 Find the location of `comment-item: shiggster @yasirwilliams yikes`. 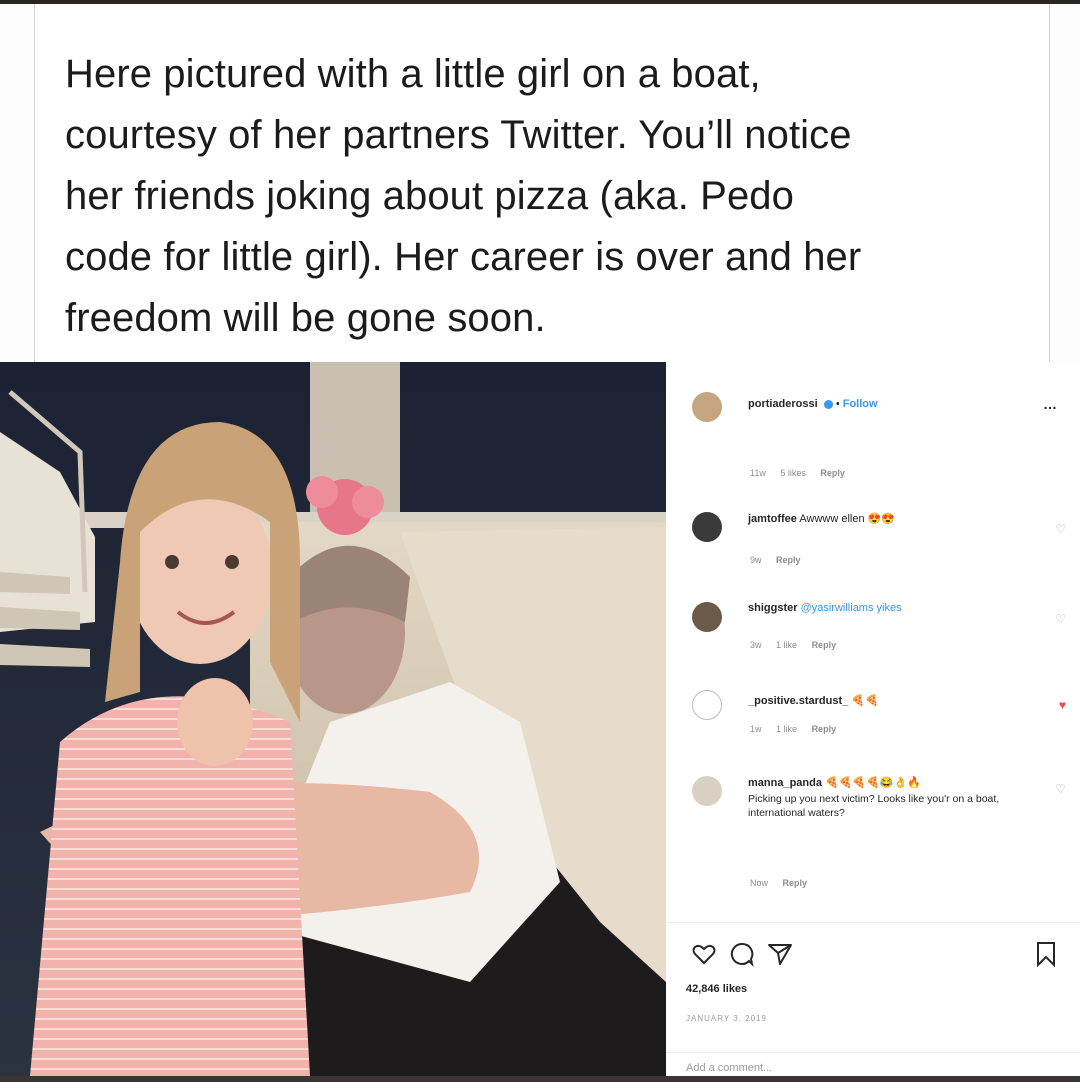

comment-item: shiggster @yasirwilliams yikes is located at coordinates (825, 608).